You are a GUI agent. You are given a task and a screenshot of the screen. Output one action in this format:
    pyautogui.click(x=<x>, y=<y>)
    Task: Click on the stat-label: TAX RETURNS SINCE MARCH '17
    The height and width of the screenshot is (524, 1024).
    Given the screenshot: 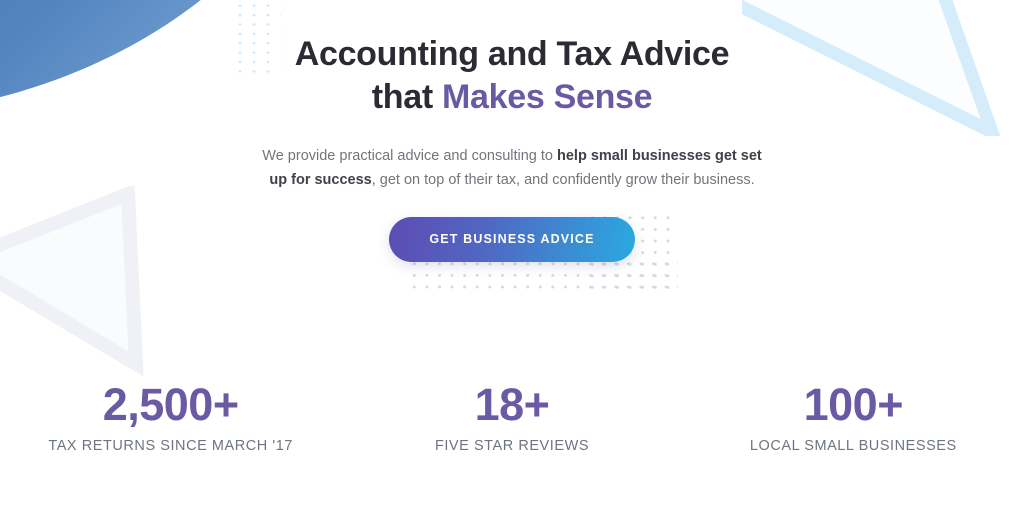 What is the action you would take?
    pyautogui.click(x=170, y=445)
    